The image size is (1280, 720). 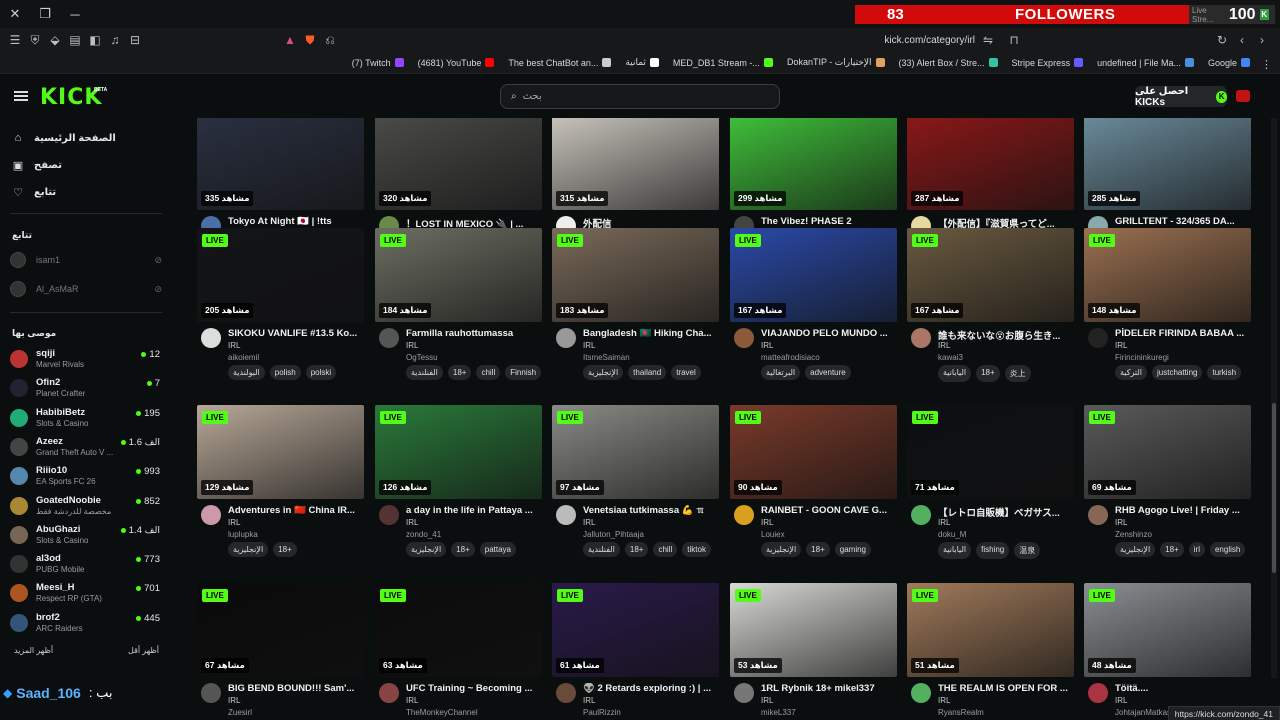 I want to click on stream-tag: polish, so click(x=285, y=372).